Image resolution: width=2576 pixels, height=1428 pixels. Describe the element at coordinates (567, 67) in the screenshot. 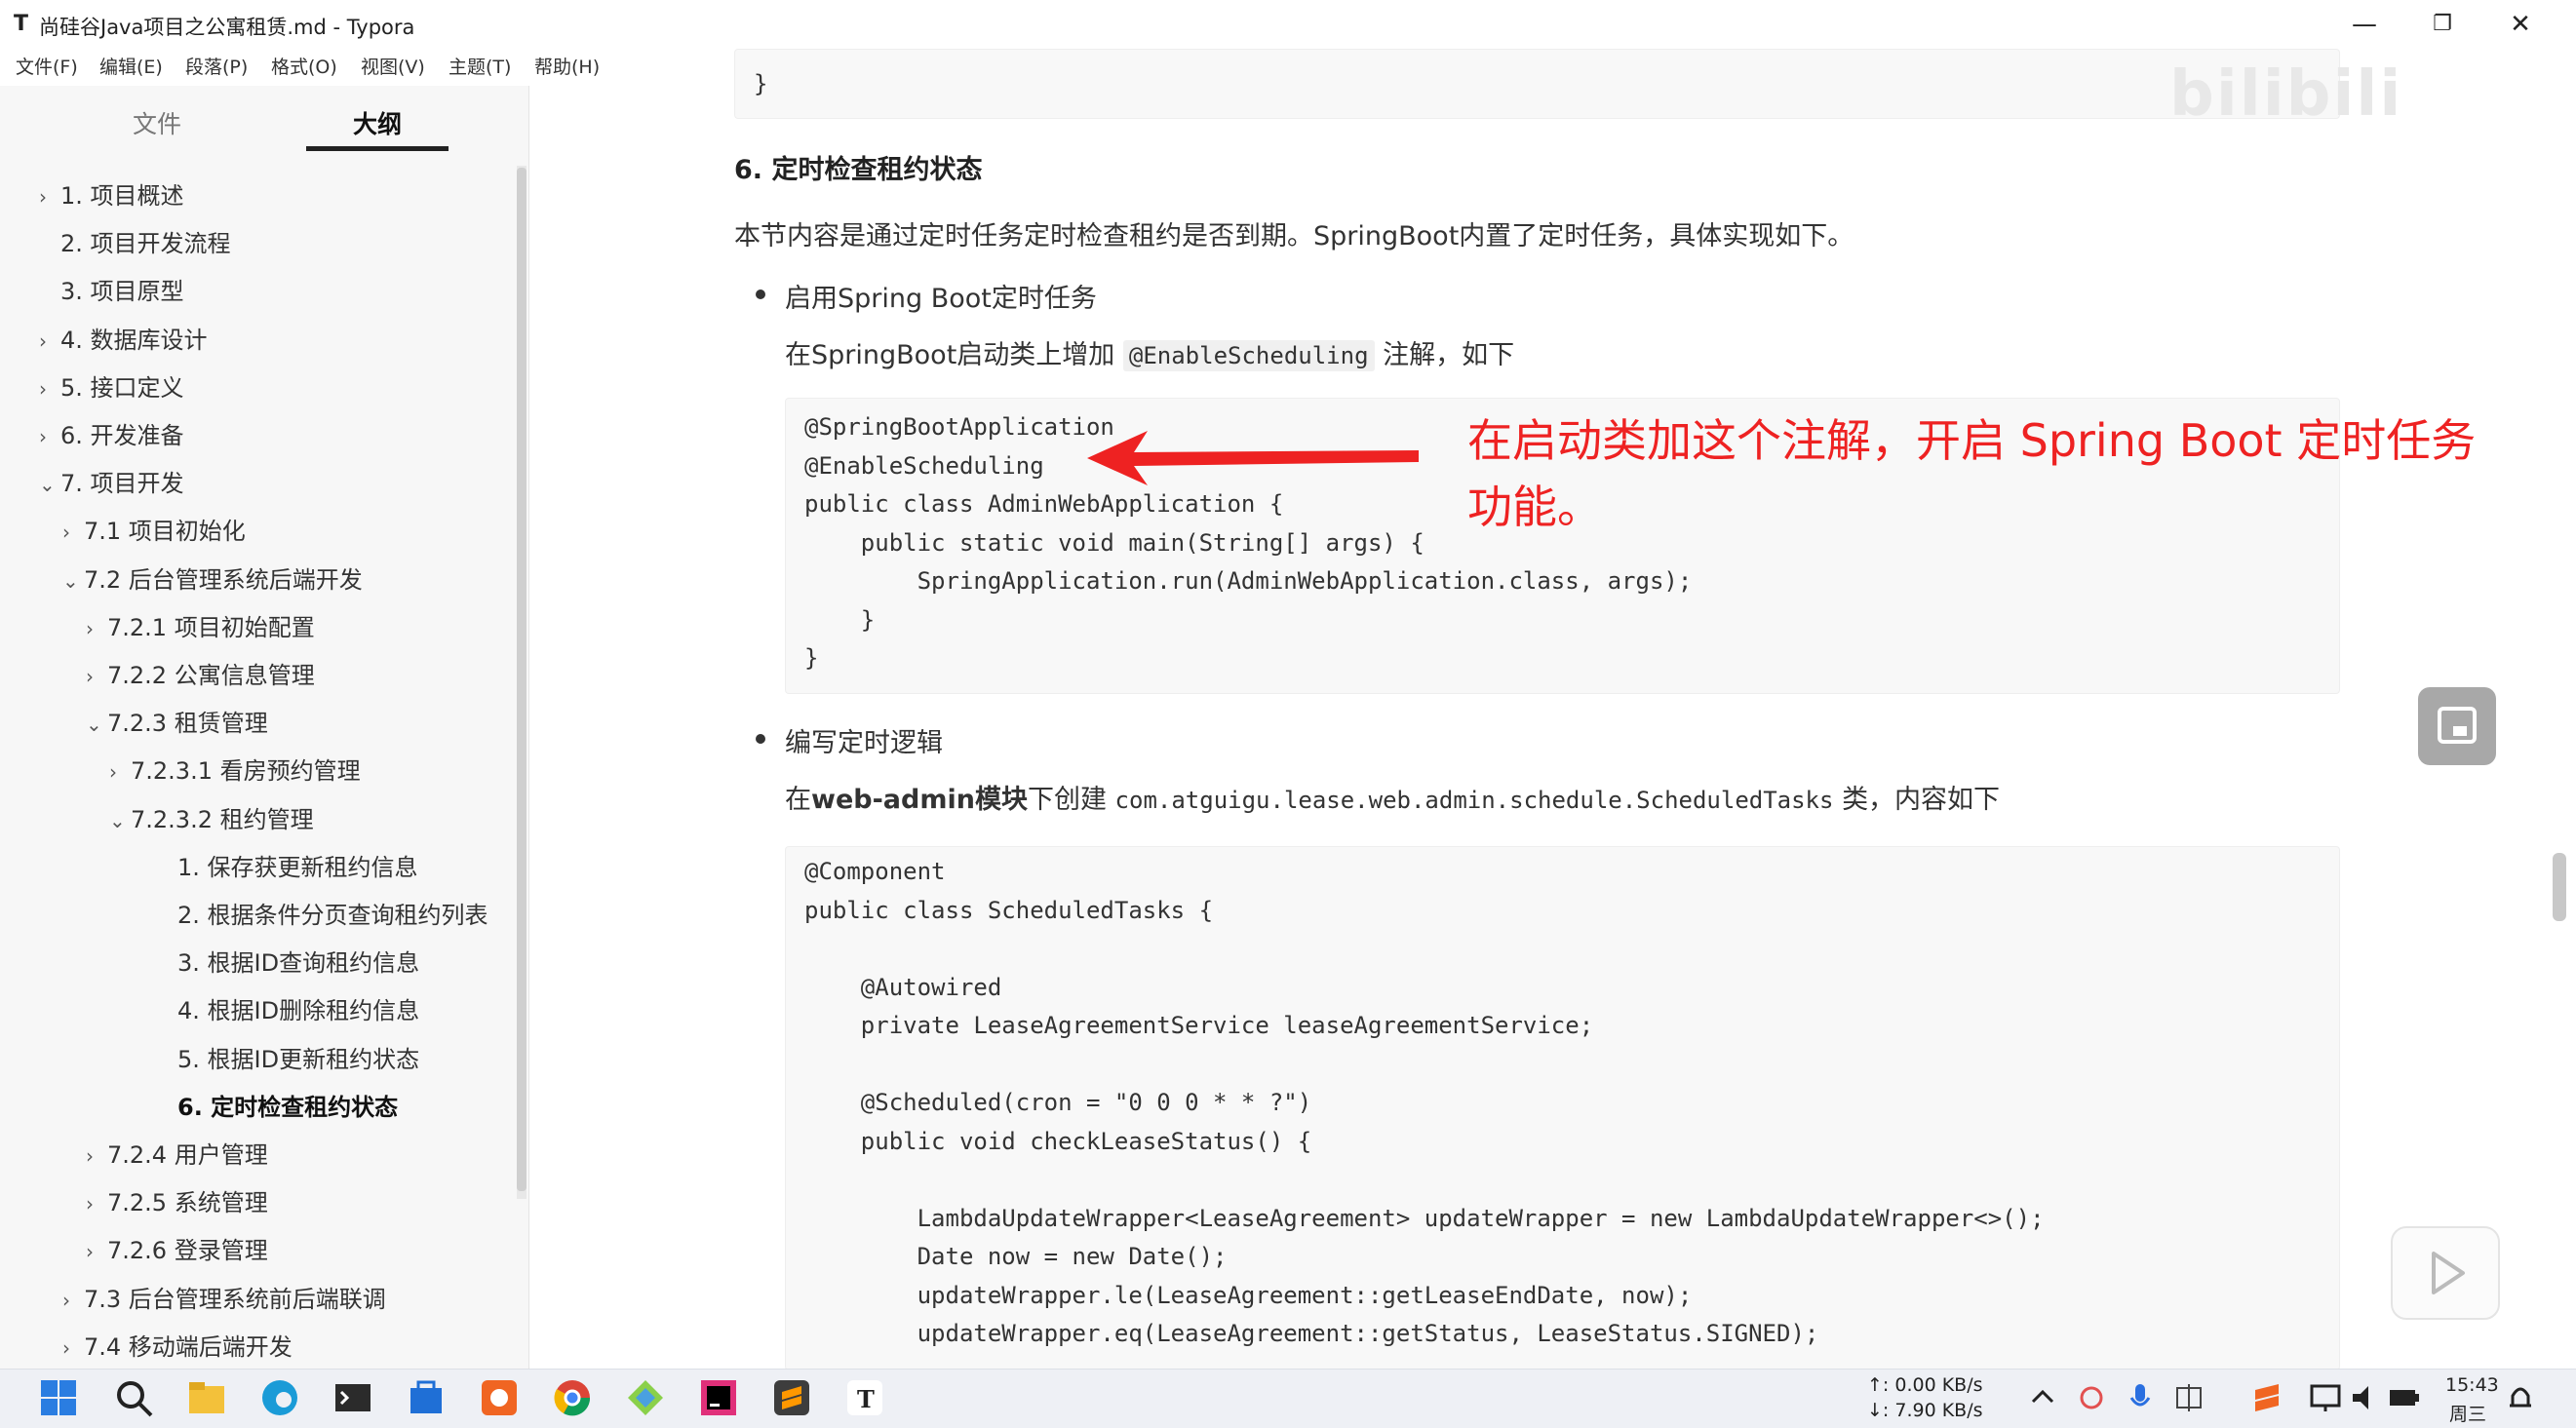

I see `menu-help: 帮助(H)` at that location.